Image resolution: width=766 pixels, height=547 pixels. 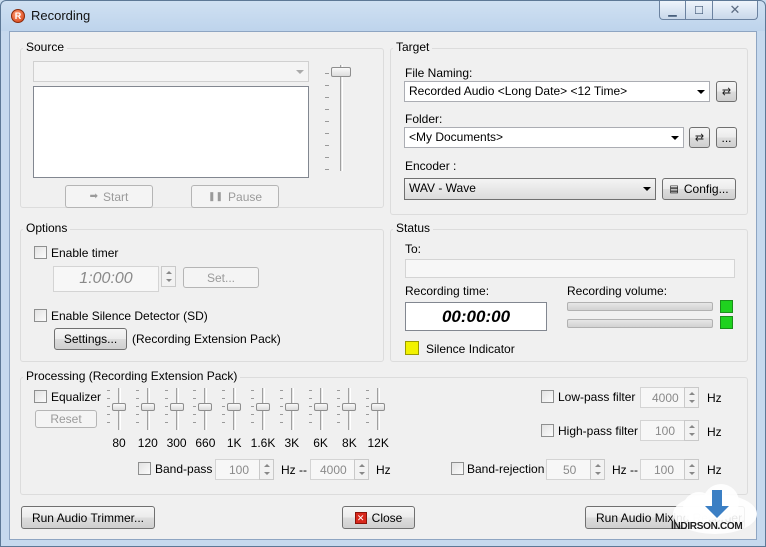 I want to click on recording-volume-label: Recording volume:, so click(x=617, y=291).